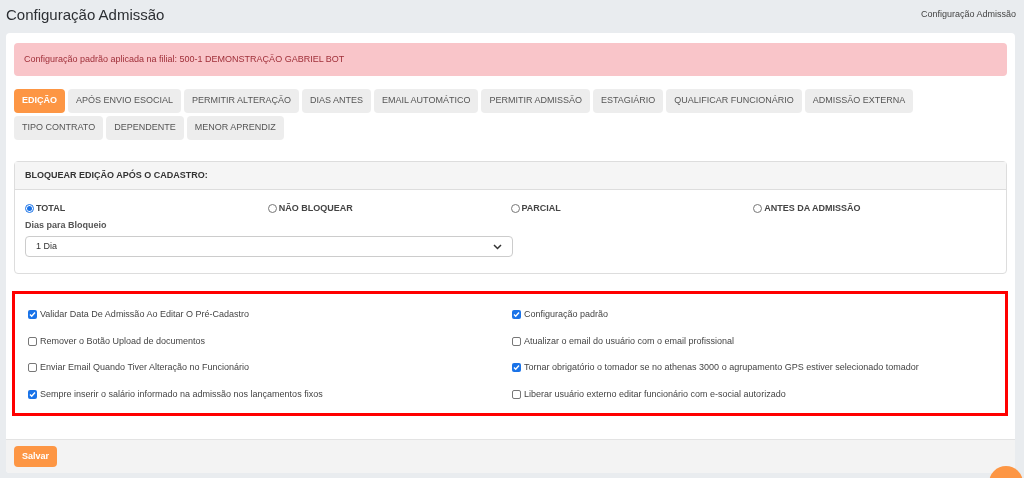  What do you see at coordinates (812, 208) in the screenshot?
I see `radio-label: ANTES DA ADMISSÃO` at bounding box center [812, 208].